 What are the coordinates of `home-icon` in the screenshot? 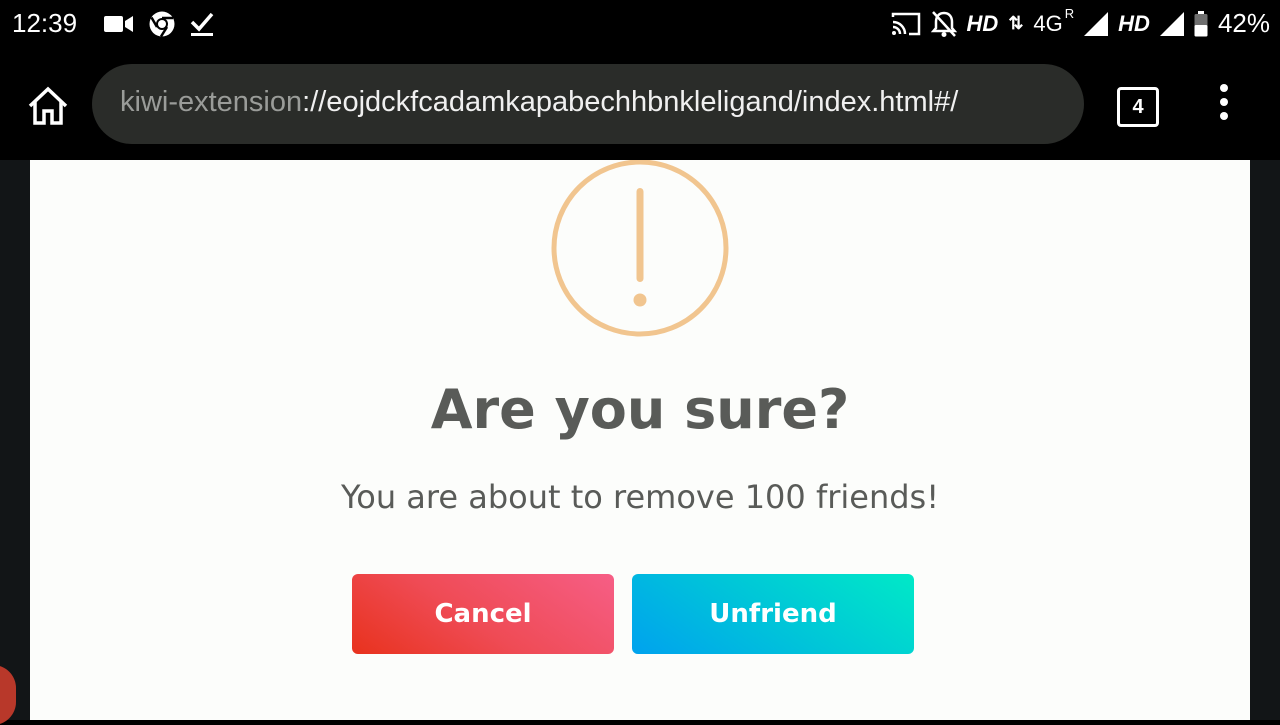 It's located at (48, 105).